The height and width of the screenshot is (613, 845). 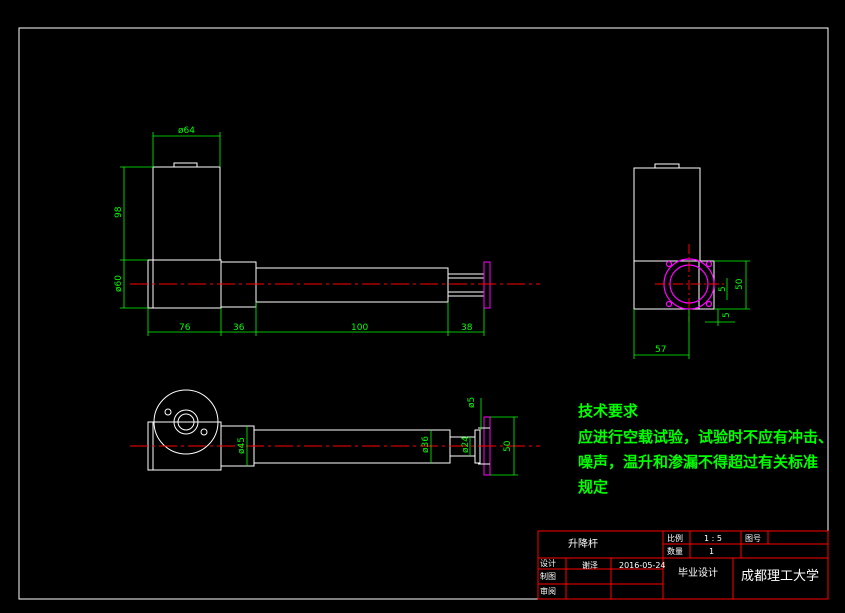 What do you see at coordinates (675, 551) in the screenshot?
I see `qty-label: 数量` at bounding box center [675, 551].